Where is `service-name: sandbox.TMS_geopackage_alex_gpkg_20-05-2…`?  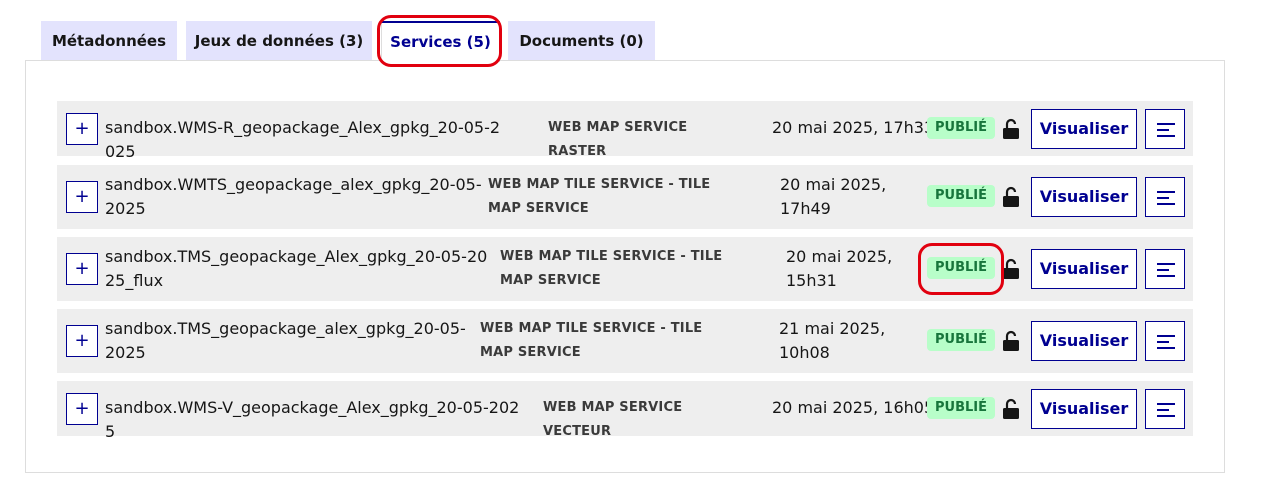
service-name: sandbox.TMS_geopackage_alex_gpkg_20-05-2… is located at coordinates (285, 340).